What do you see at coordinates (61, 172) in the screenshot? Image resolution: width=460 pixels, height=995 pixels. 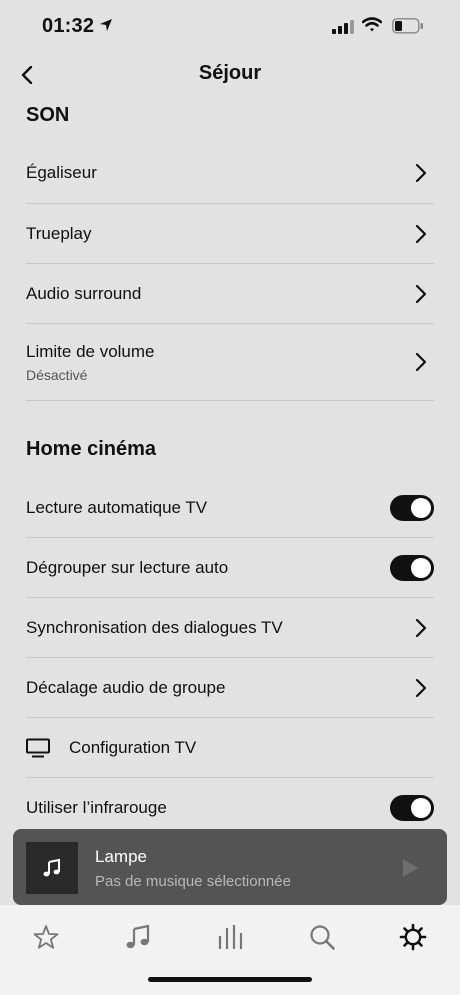 I see `row-label: Égaliseur` at bounding box center [61, 172].